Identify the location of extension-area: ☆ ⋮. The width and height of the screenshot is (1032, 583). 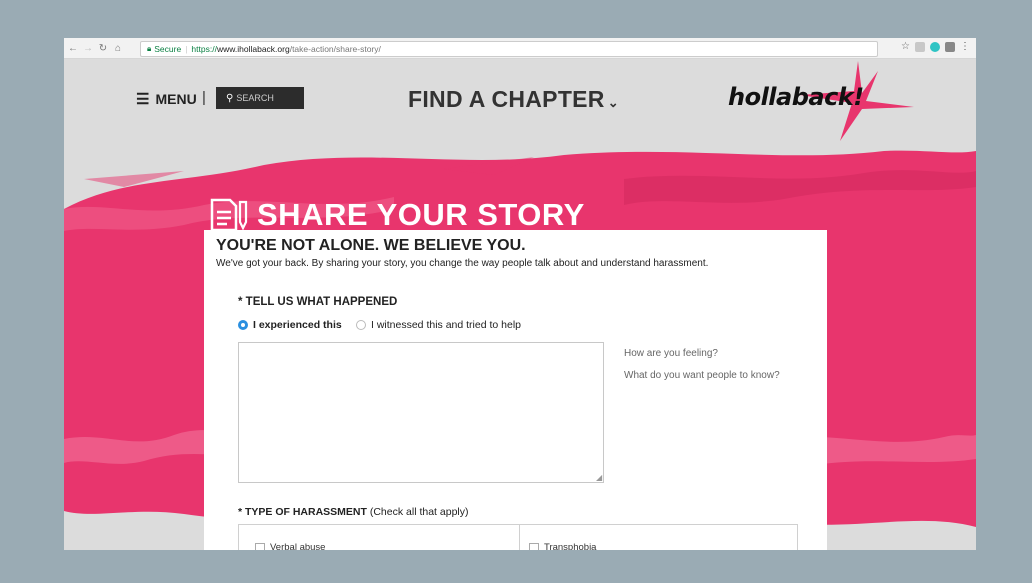
(935, 46).